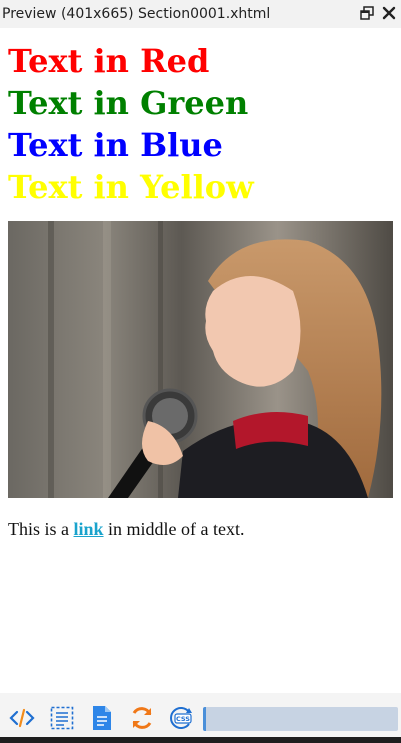 This screenshot has width=401, height=743. What do you see at coordinates (128, 103) in the screenshot?
I see `heading-green: Text in Green` at bounding box center [128, 103].